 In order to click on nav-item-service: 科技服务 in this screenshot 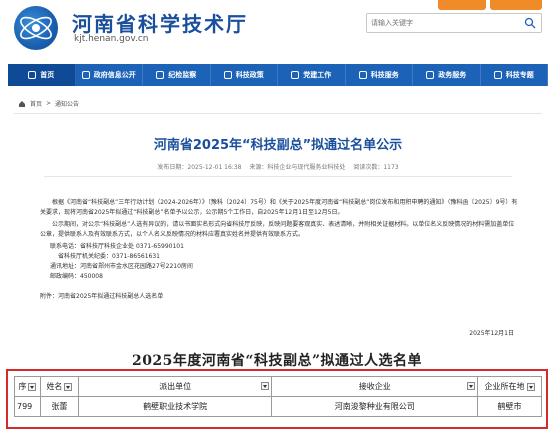, I will do `click(379, 75)`.